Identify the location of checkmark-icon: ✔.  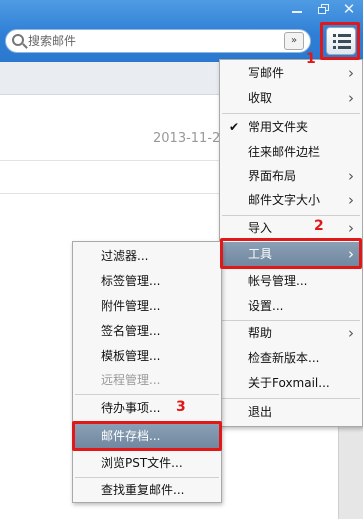
(234, 127).